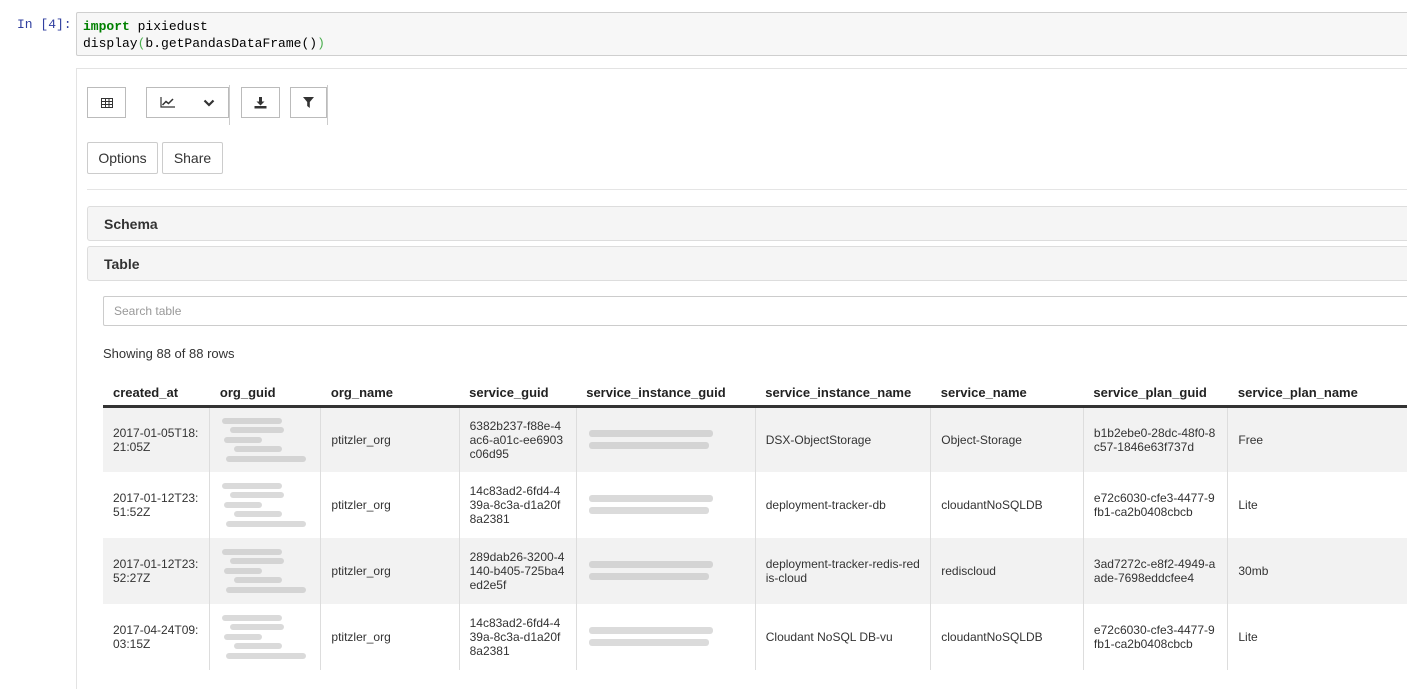 This screenshot has width=1407, height=689. What do you see at coordinates (1007, 394) in the screenshot?
I see `column-header: service_name` at bounding box center [1007, 394].